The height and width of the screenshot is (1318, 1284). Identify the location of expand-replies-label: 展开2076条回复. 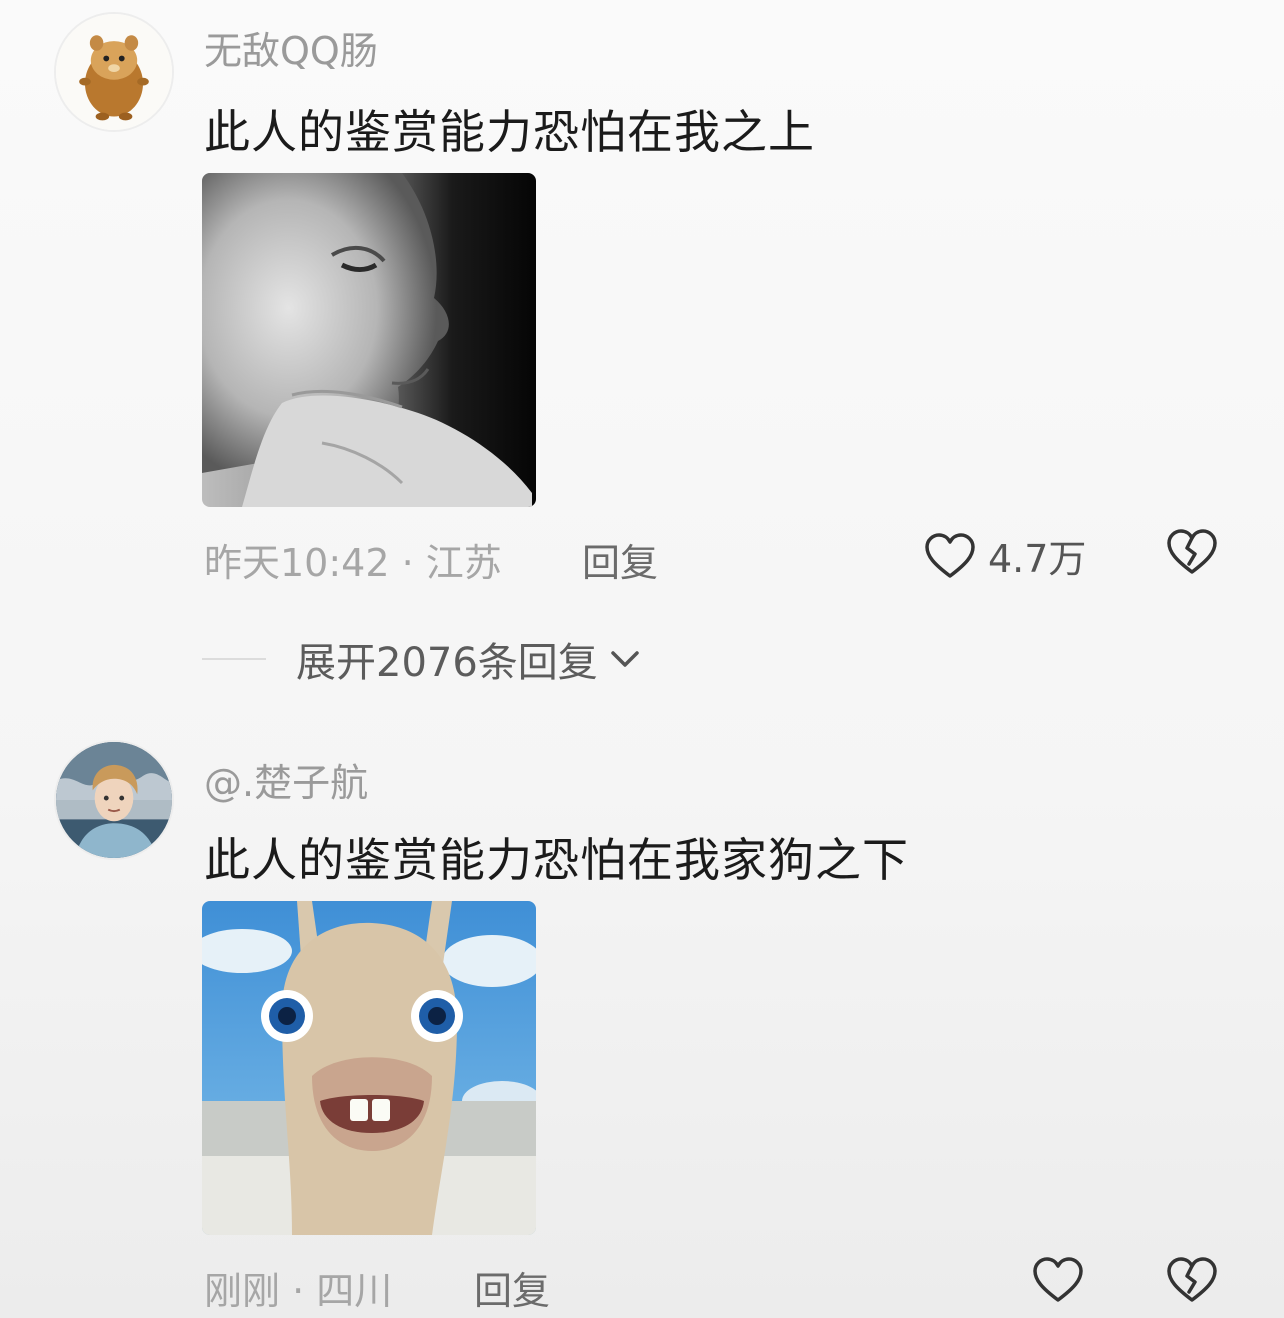
(447, 663).